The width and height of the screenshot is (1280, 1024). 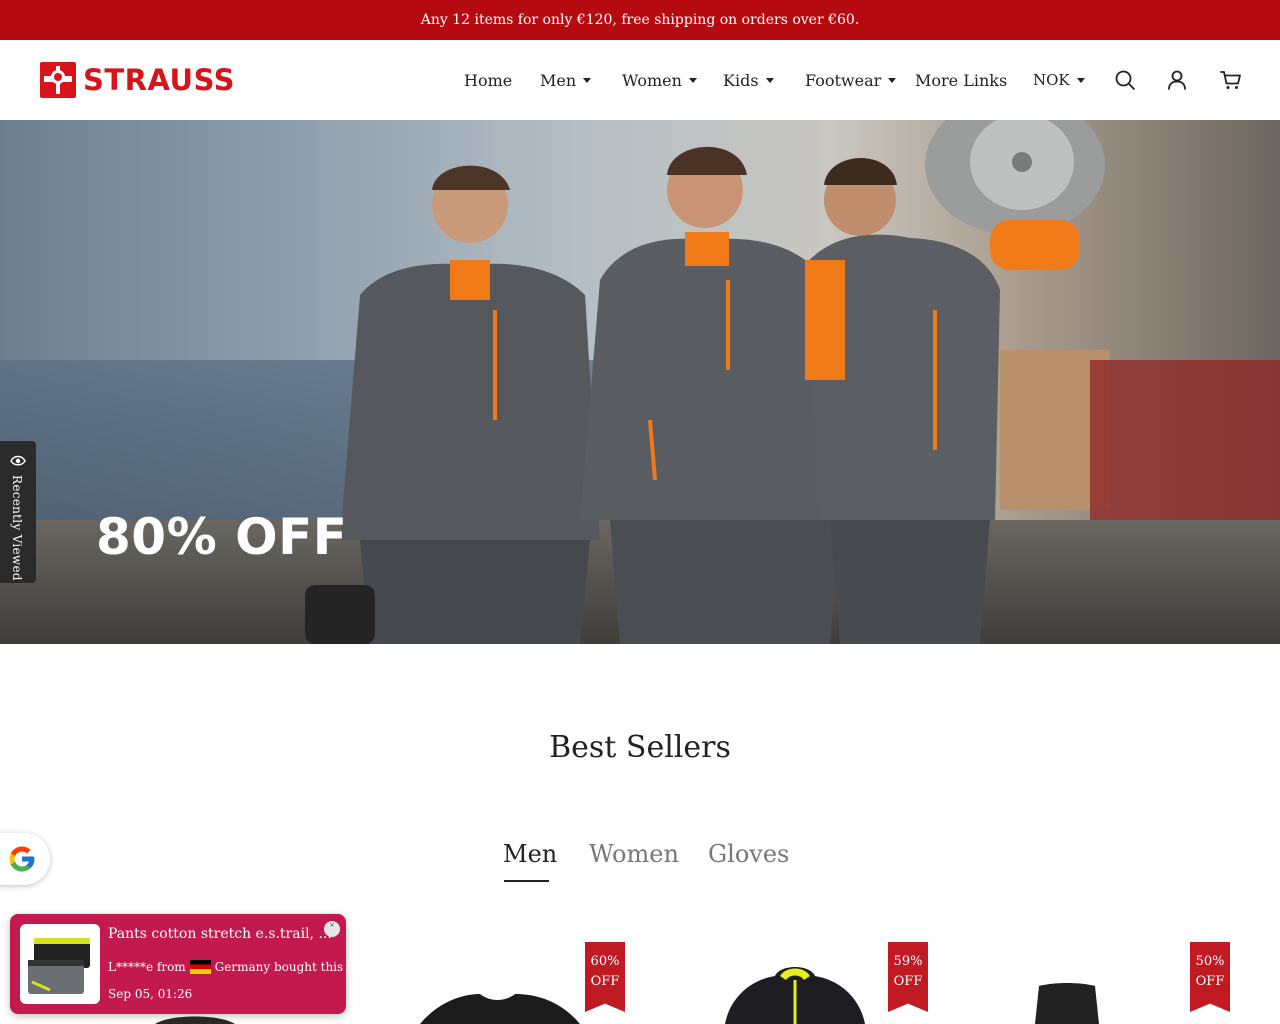 I want to click on germany-flag-icon, so click(x=200, y=967).